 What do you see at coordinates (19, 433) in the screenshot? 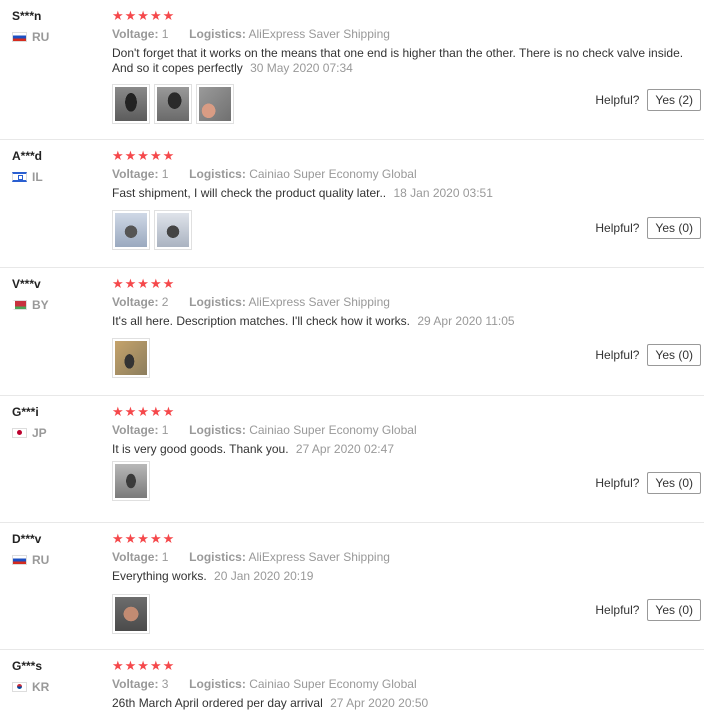
I see `japan-flag-icon` at bounding box center [19, 433].